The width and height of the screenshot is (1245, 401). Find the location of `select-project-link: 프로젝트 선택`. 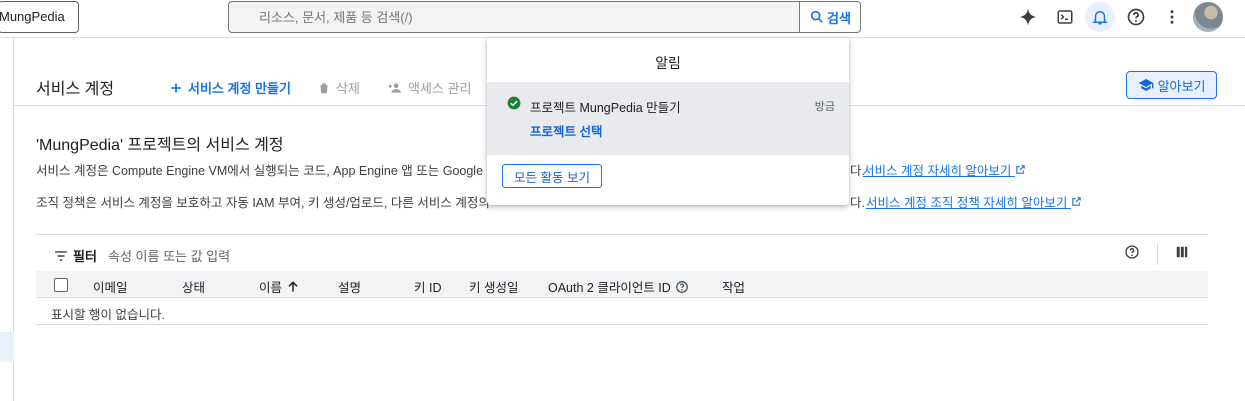

select-project-link: 프로젝트 선택 is located at coordinates (566, 130).